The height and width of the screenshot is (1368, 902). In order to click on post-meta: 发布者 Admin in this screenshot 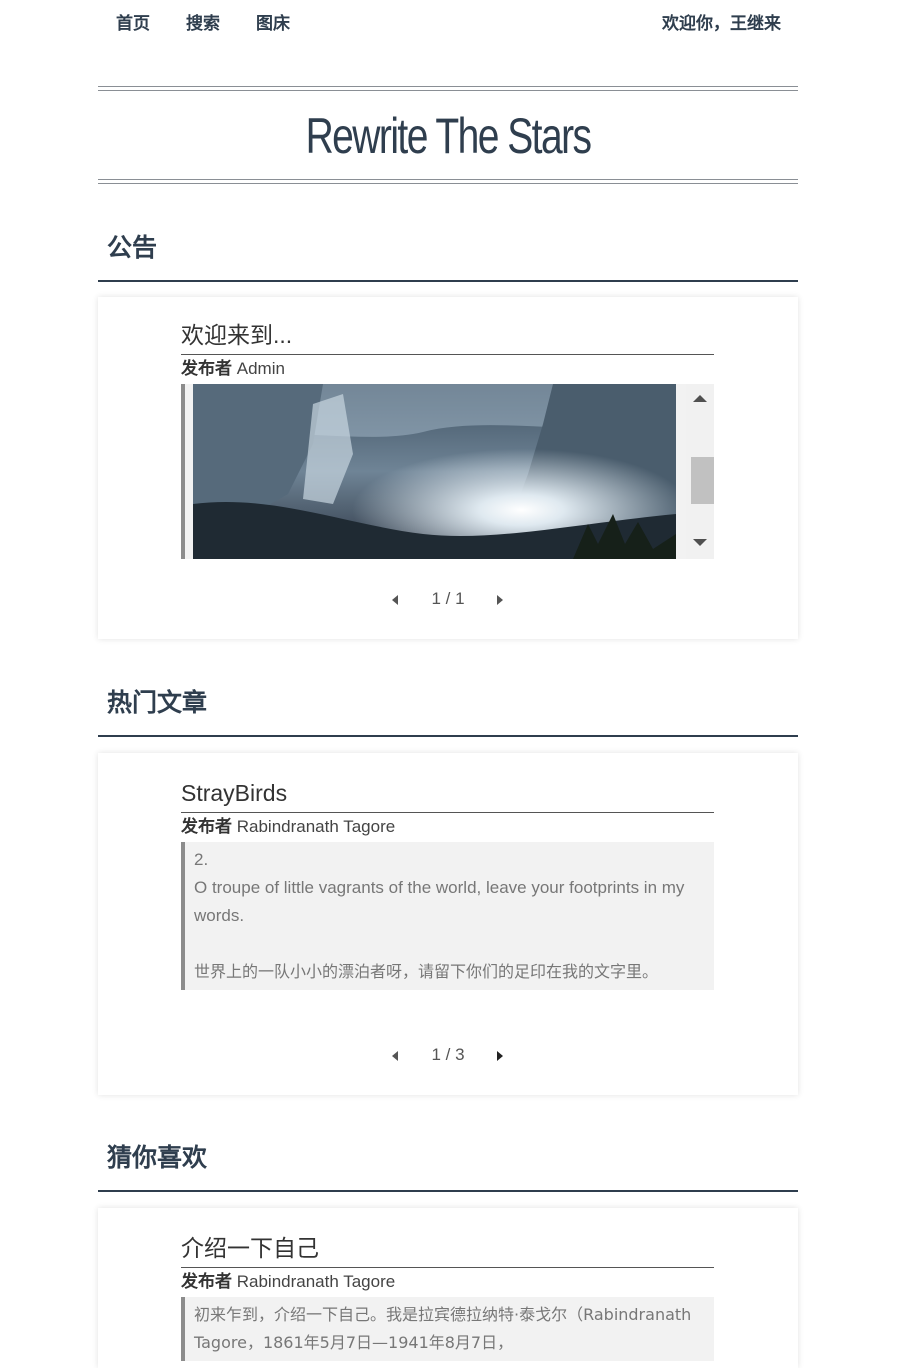, I will do `click(447, 369)`.